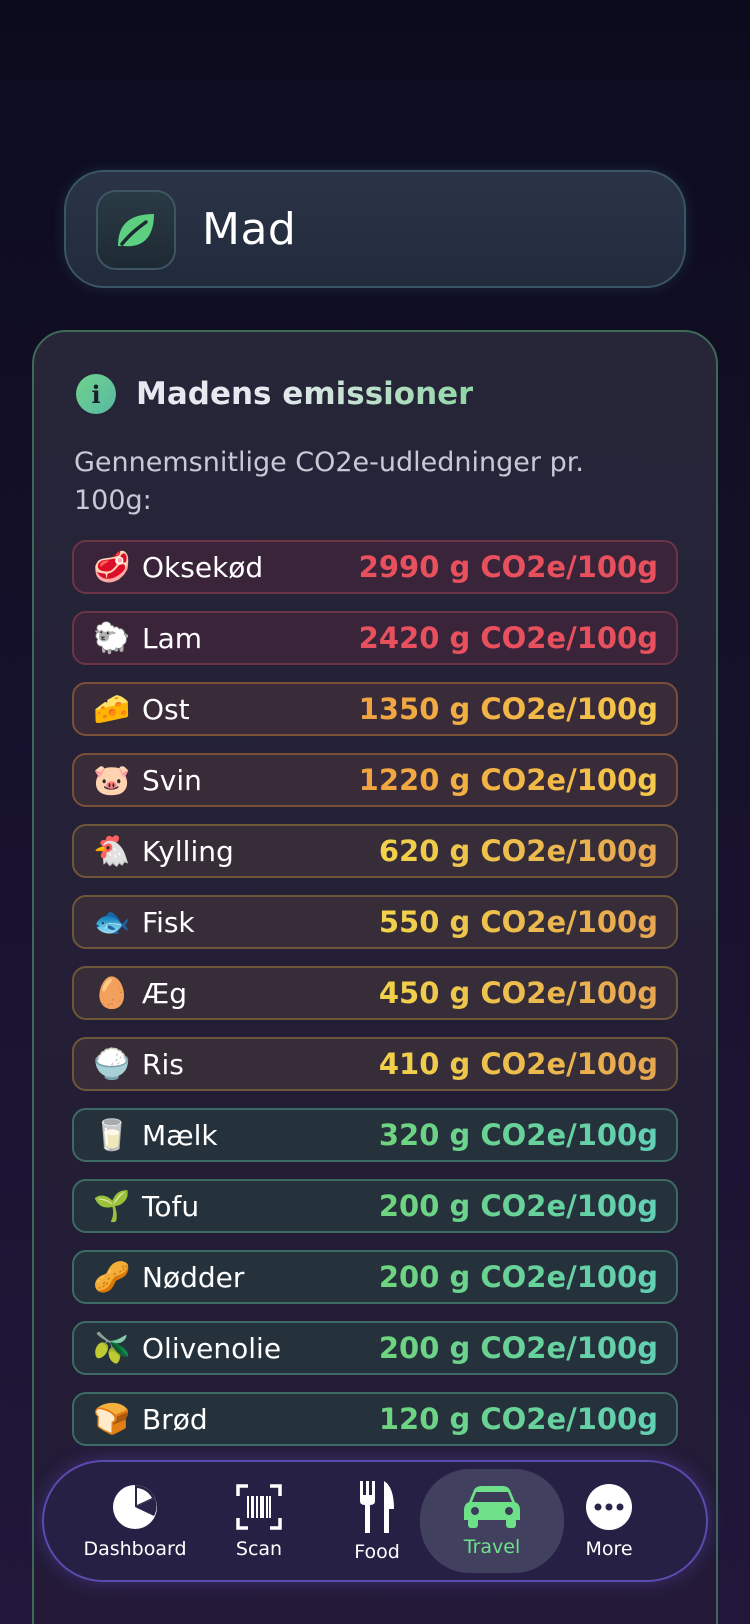  What do you see at coordinates (166, 709) in the screenshot?
I see `food-name: Ost` at bounding box center [166, 709].